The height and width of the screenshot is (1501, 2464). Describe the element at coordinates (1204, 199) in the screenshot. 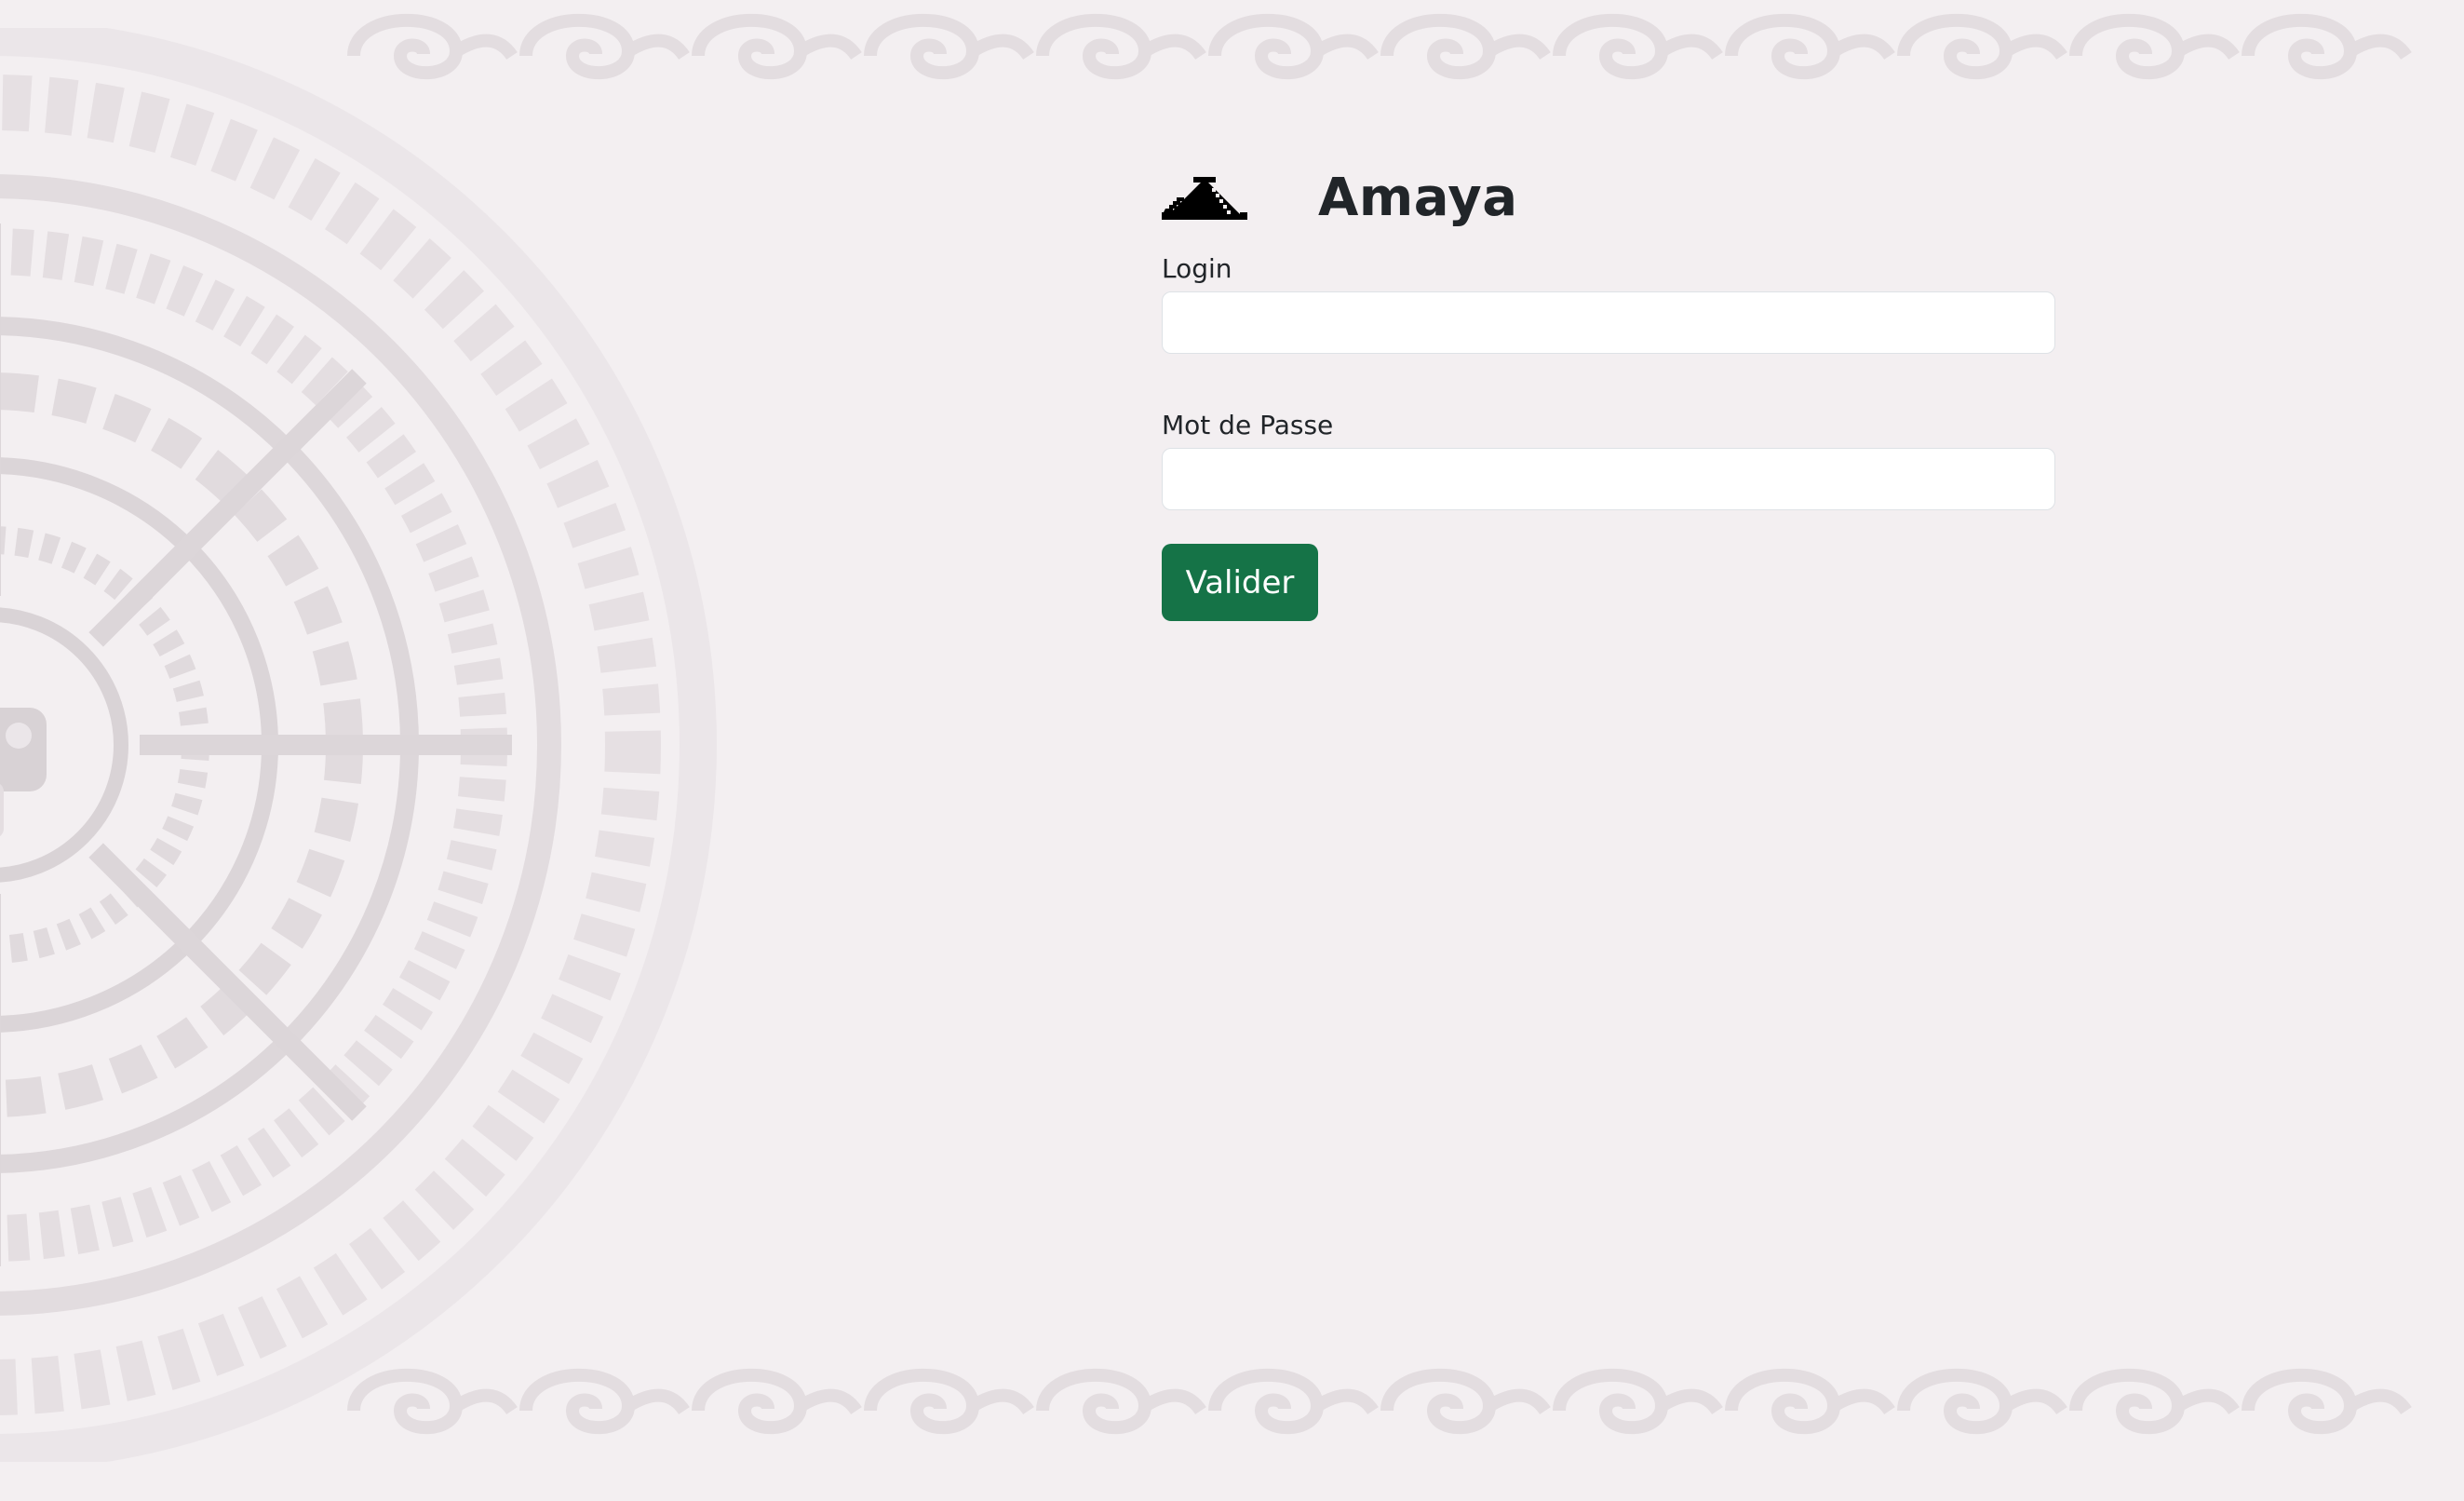

I see `pyramid-icon` at that location.